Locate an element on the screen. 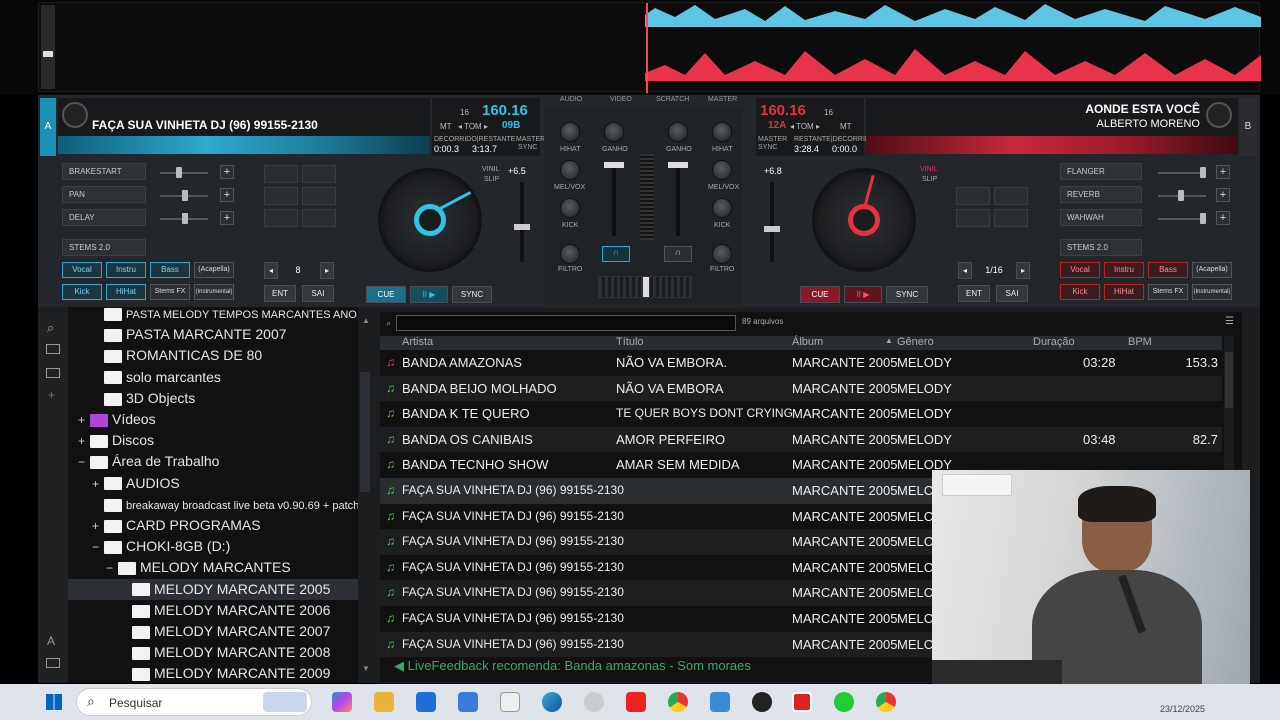 This screenshot has width=1280, height=720. folder-icon is located at coordinates (53, 349).